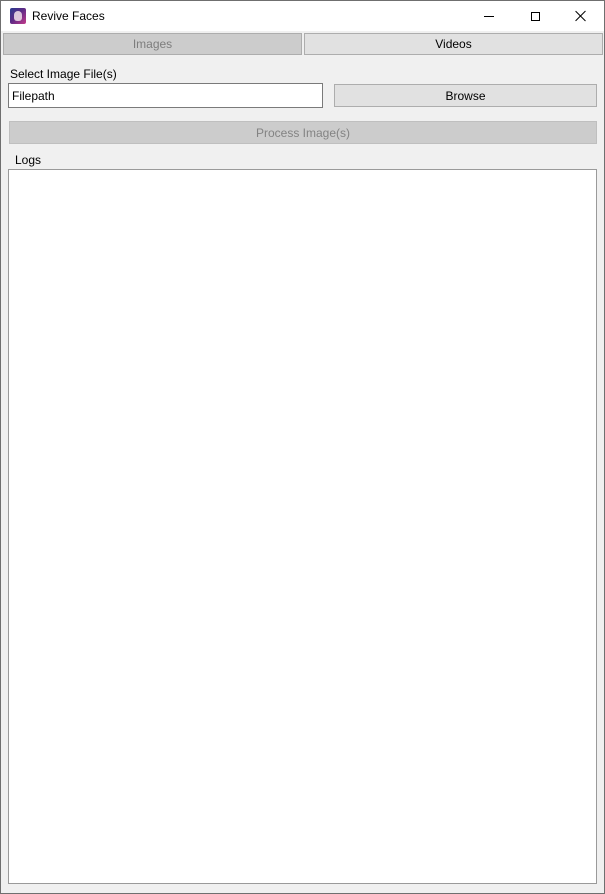 The width and height of the screenshot is (605, 894). Describe the element at coordinates (302, 16) in the screenshot. I see `title-bar: Revive Faces` at that location.